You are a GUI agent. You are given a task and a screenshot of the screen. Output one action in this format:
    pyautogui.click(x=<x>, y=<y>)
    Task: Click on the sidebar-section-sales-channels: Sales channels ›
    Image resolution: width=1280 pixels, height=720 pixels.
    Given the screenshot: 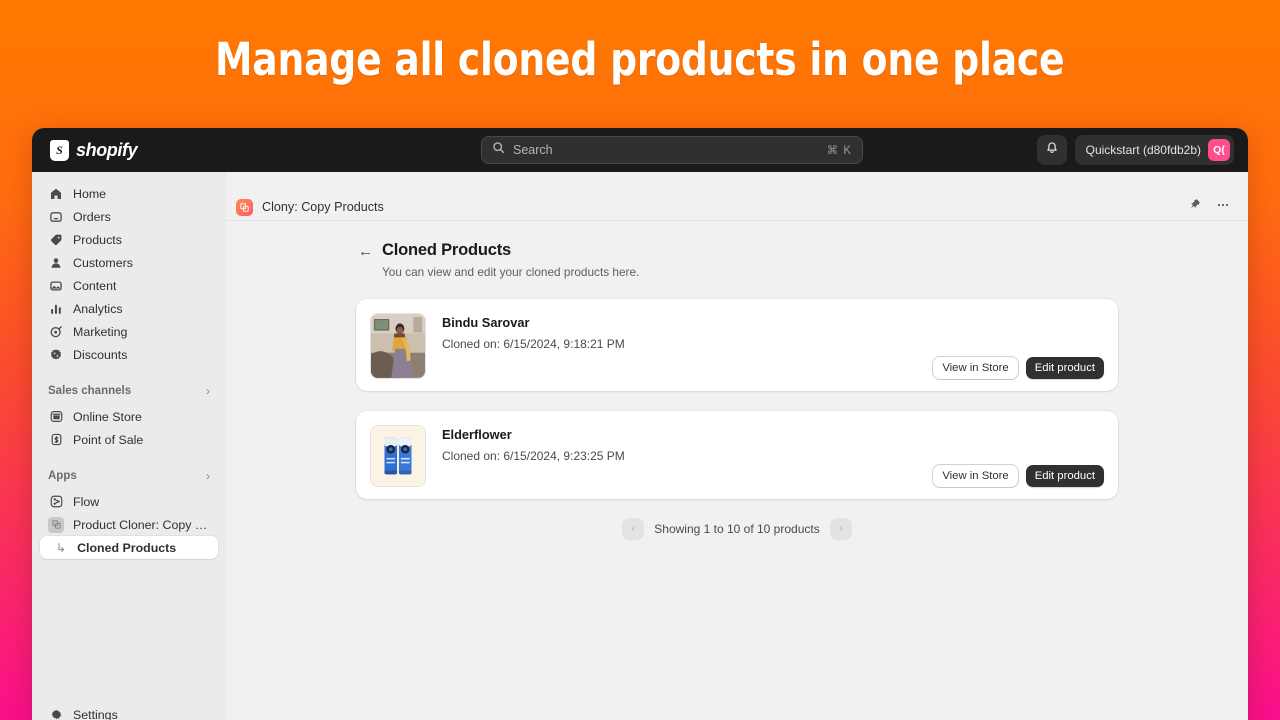 What is the action you would take?
    pyautogui.click(x=129, y=391)
    